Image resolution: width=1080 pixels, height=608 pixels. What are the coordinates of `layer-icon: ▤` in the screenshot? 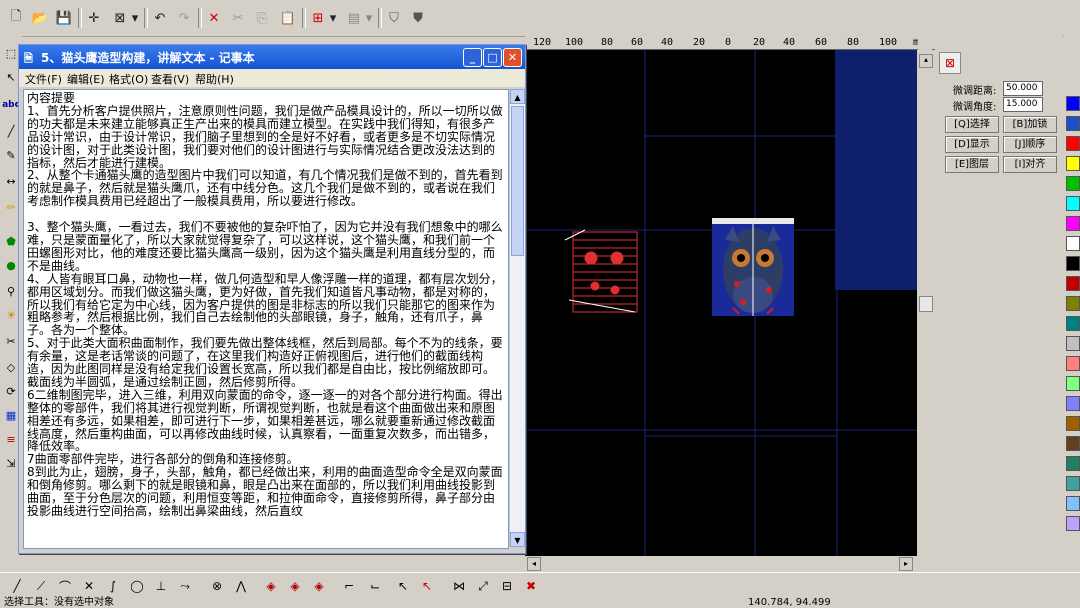 It's located at (354, 18).